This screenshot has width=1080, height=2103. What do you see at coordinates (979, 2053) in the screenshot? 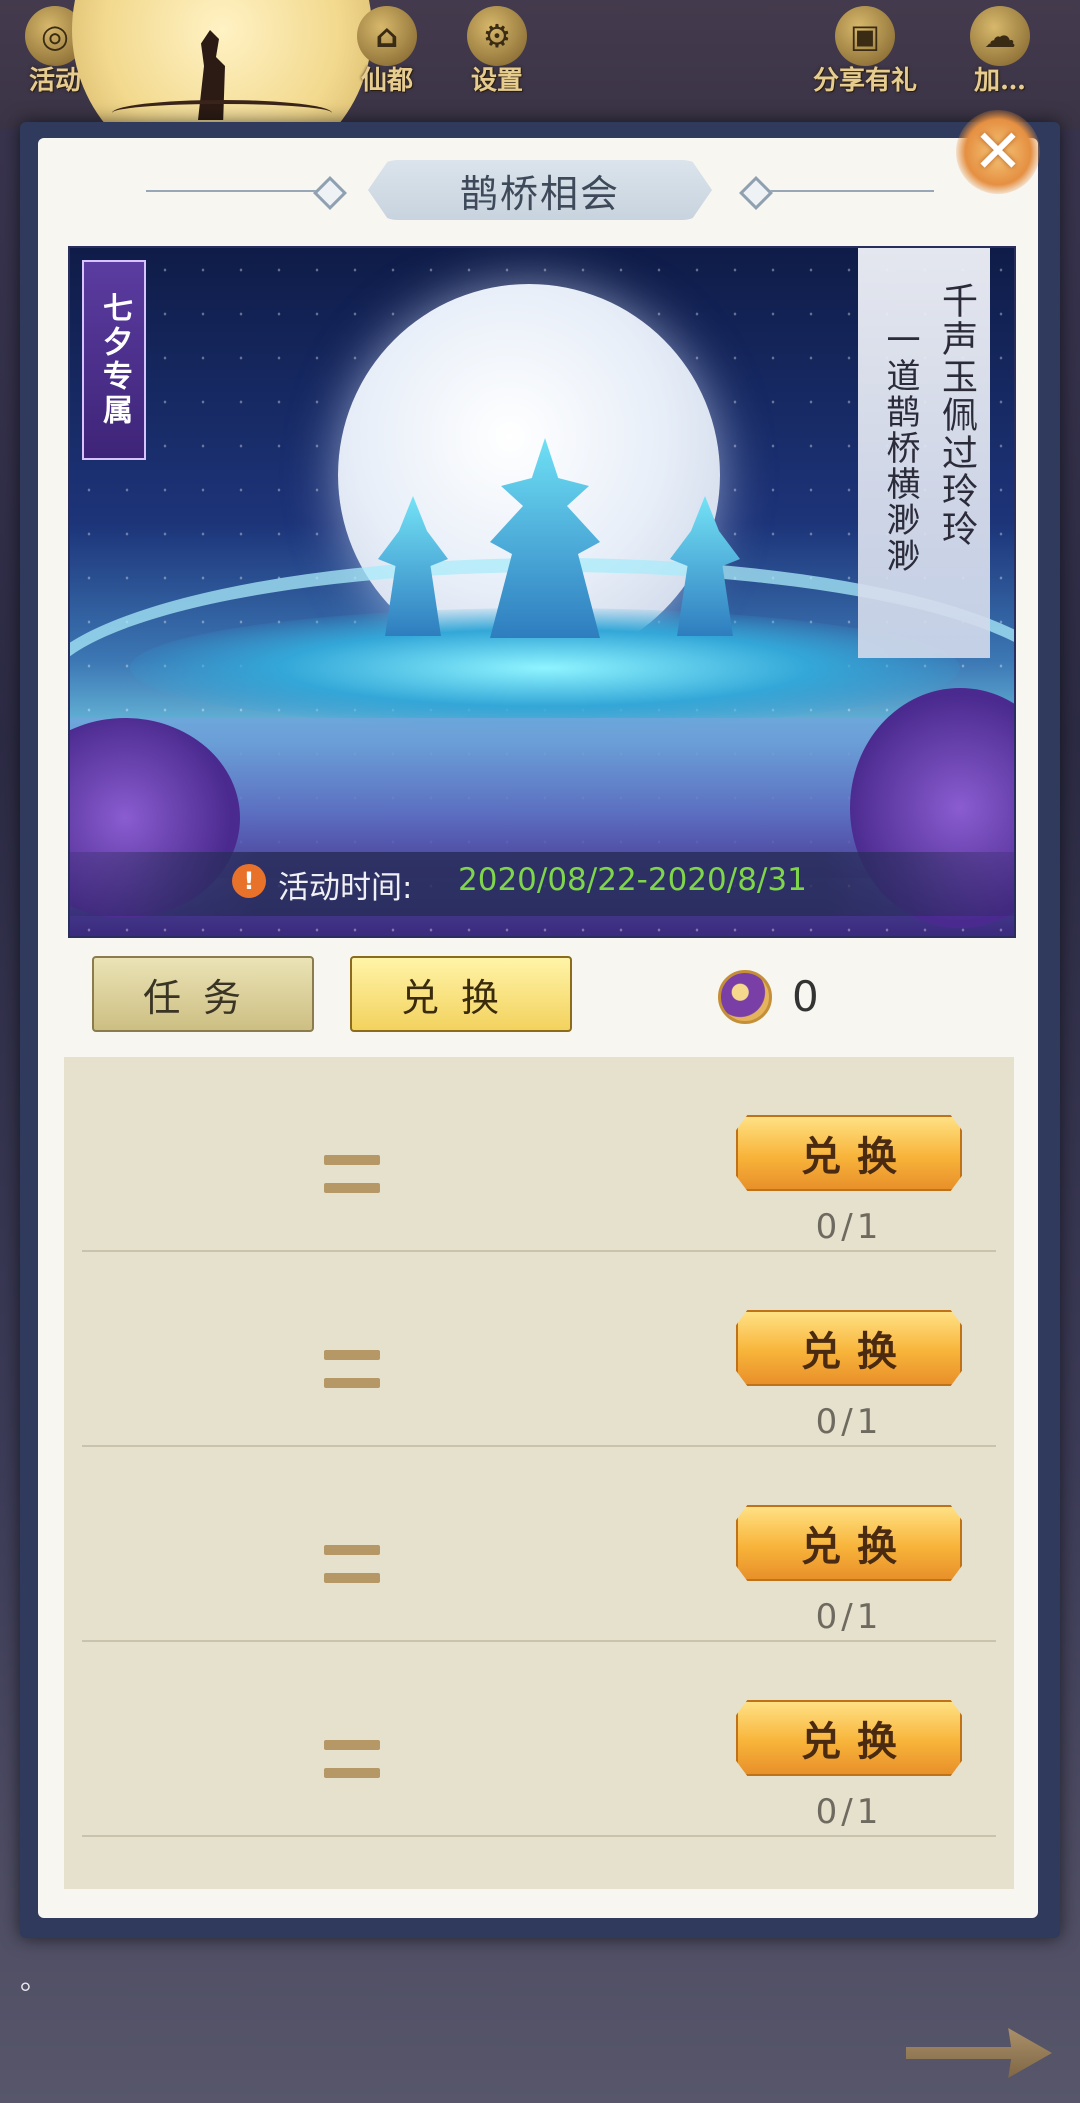
I see `arrow-right-icon` at bounding box center [979, 2053].